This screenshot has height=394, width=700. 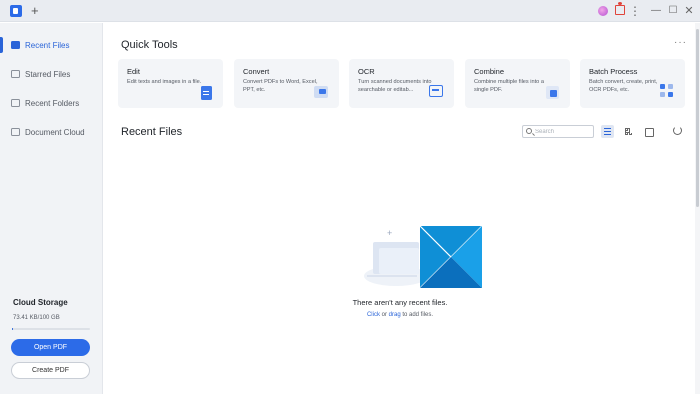 What do you see at coordinates (613, 71) in the screenshot?
I see `tool-card-title: Batch Process` at bounding box center [613, 71].